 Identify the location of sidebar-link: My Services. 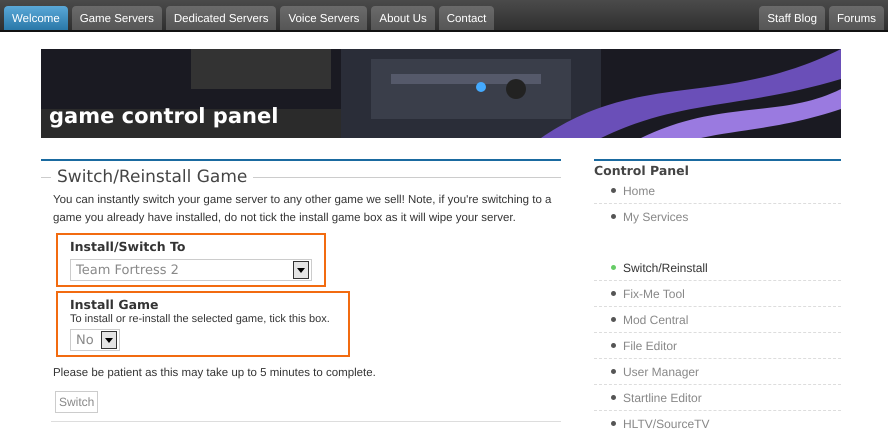
(655, 217).